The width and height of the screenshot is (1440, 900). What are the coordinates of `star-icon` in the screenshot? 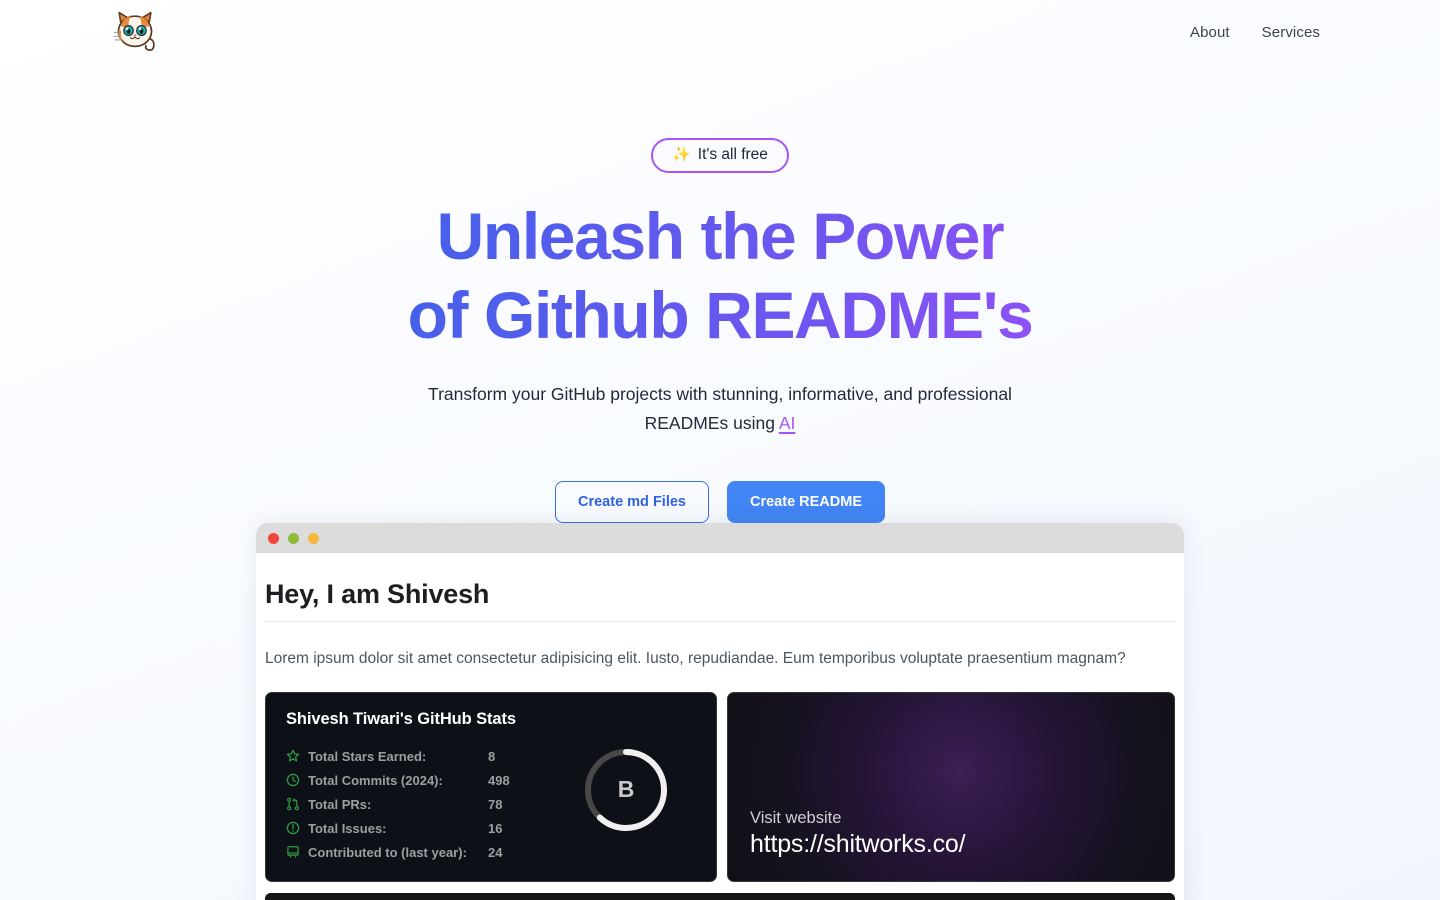 It's located at (297, 756).